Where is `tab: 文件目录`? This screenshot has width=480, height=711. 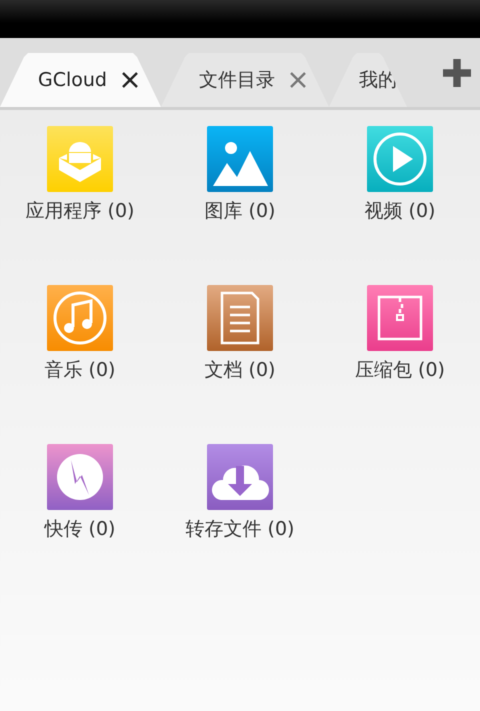
tab: 文件目录 is located at coordinates (245, 80).